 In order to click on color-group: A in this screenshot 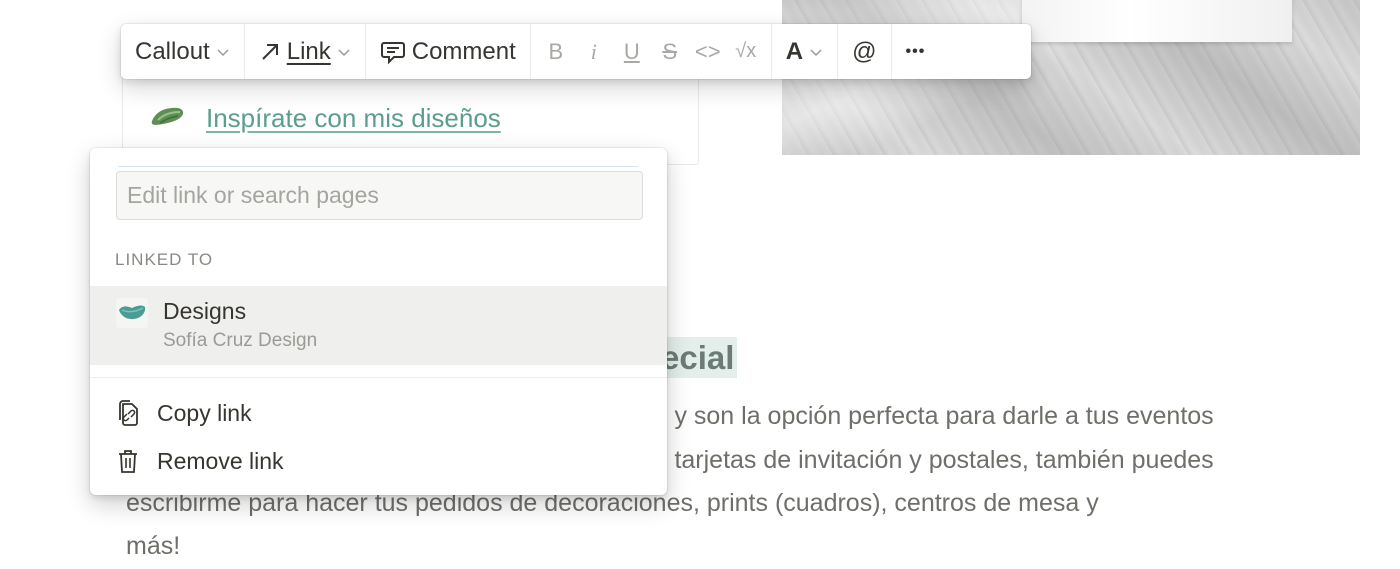, I will do `click(805, 51)`.